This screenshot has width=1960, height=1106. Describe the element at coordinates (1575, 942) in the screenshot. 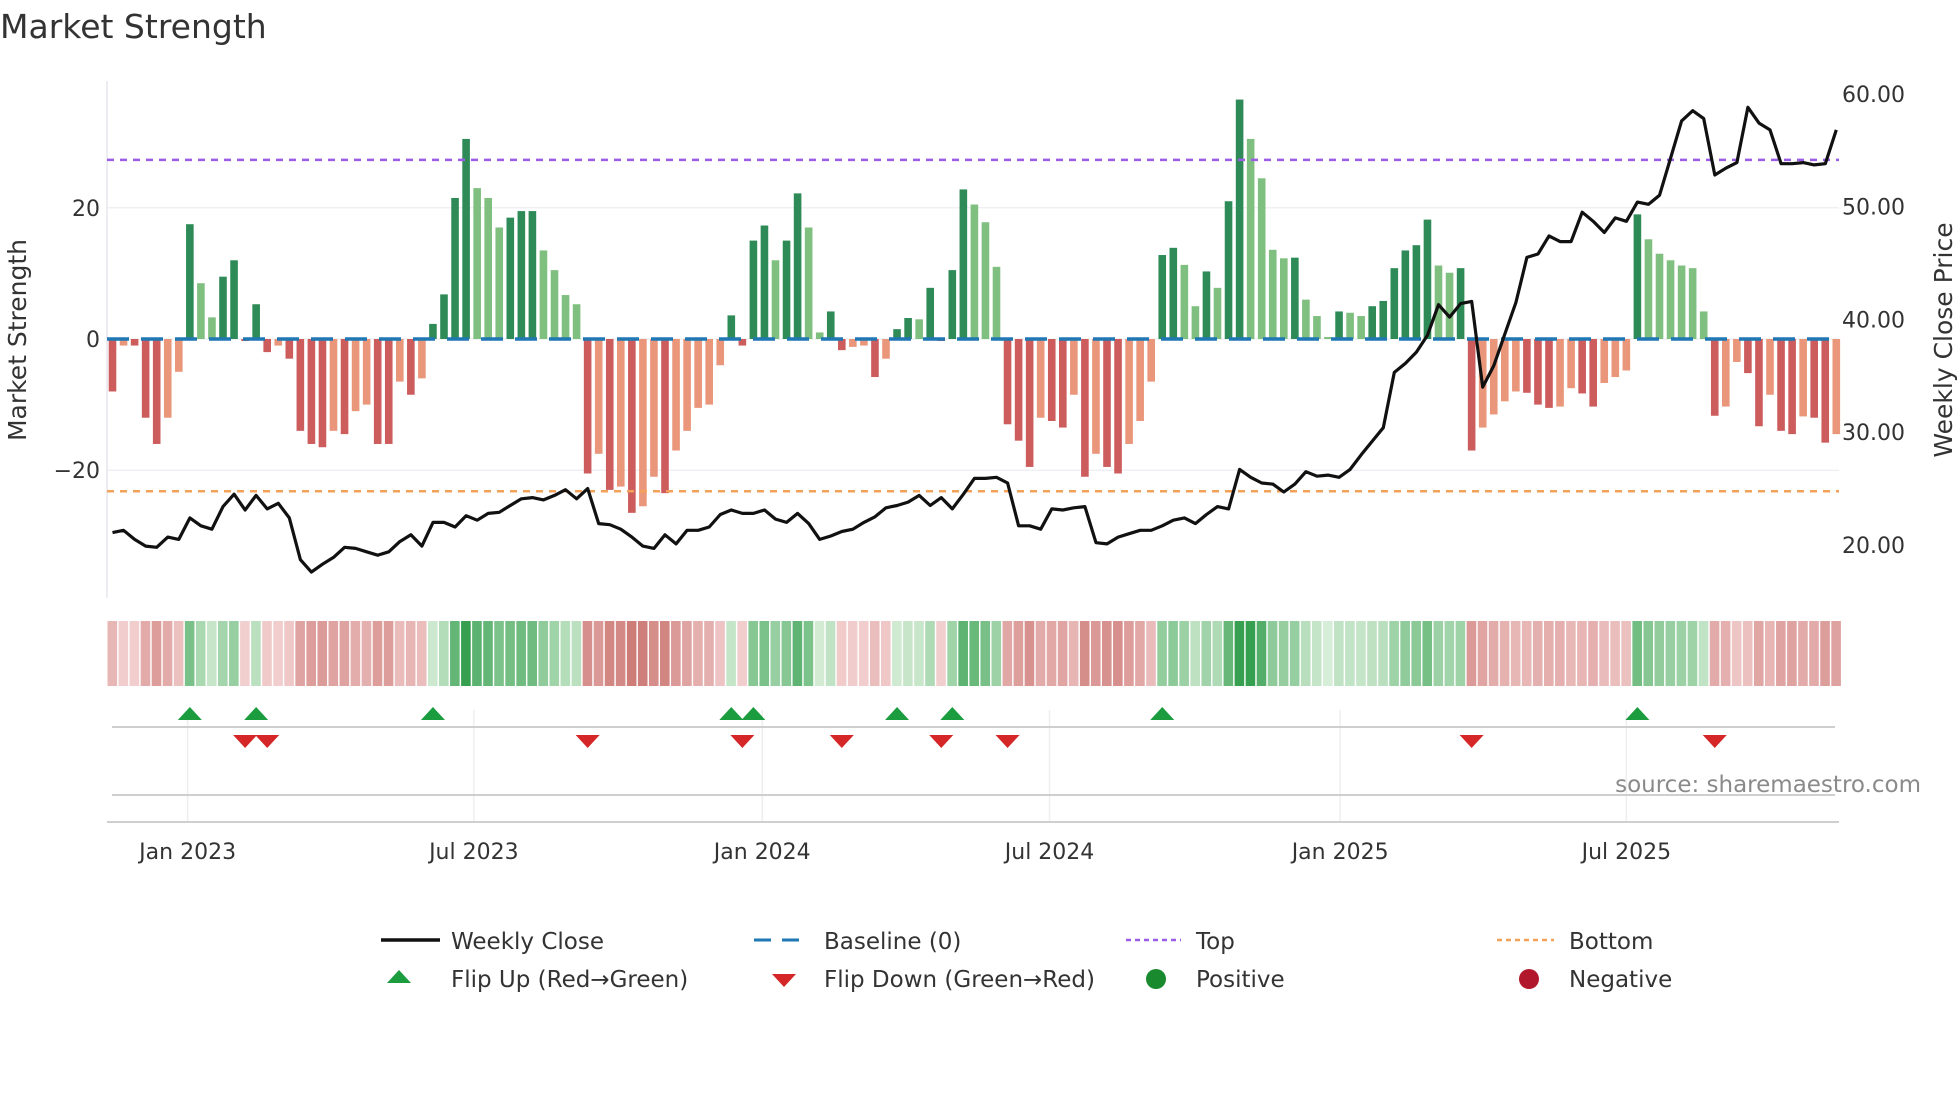

I see `legend-item-bottom: Bottom` at that location.